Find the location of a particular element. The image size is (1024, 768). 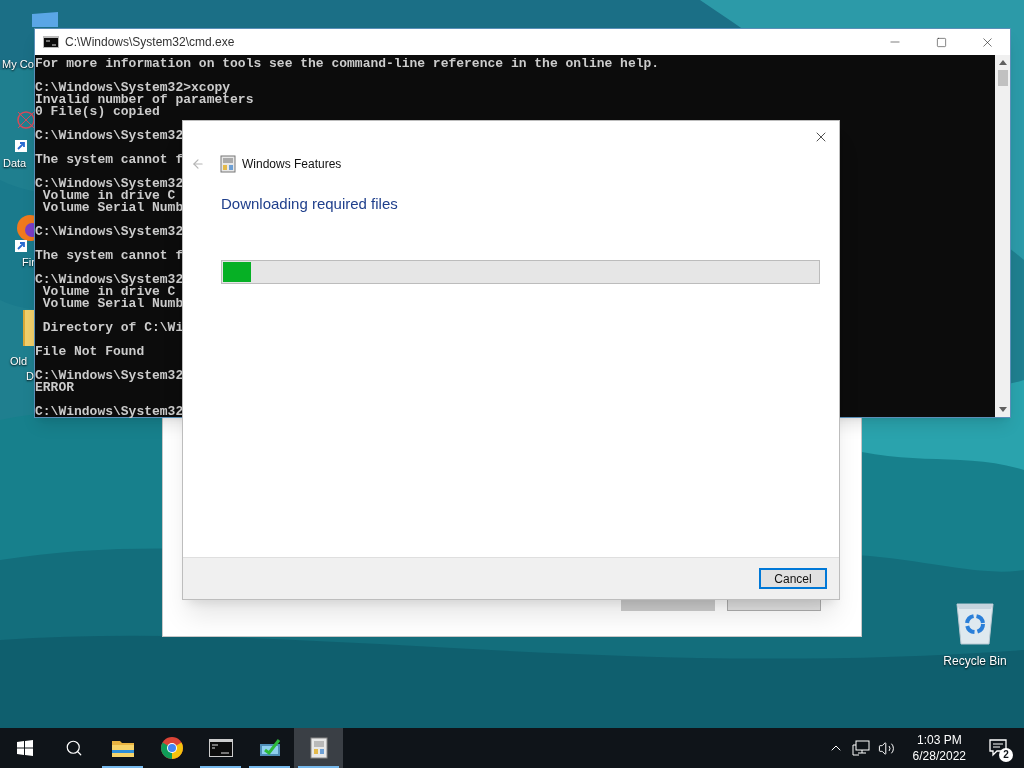

browser-icon is located at coordinates (171, 748).